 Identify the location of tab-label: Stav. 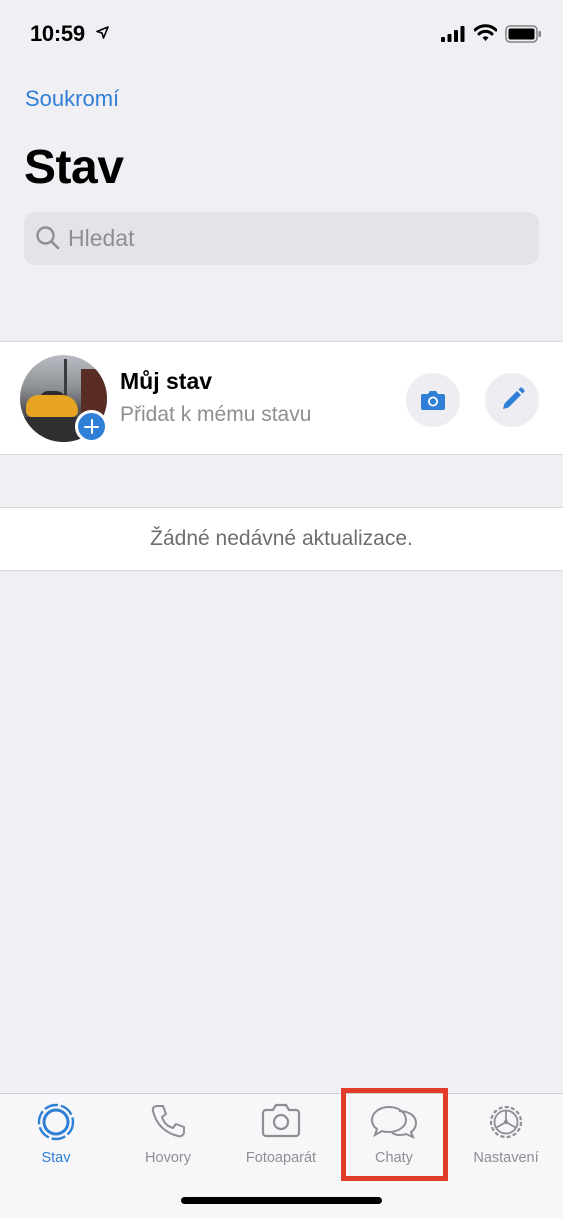
(56, 1158).